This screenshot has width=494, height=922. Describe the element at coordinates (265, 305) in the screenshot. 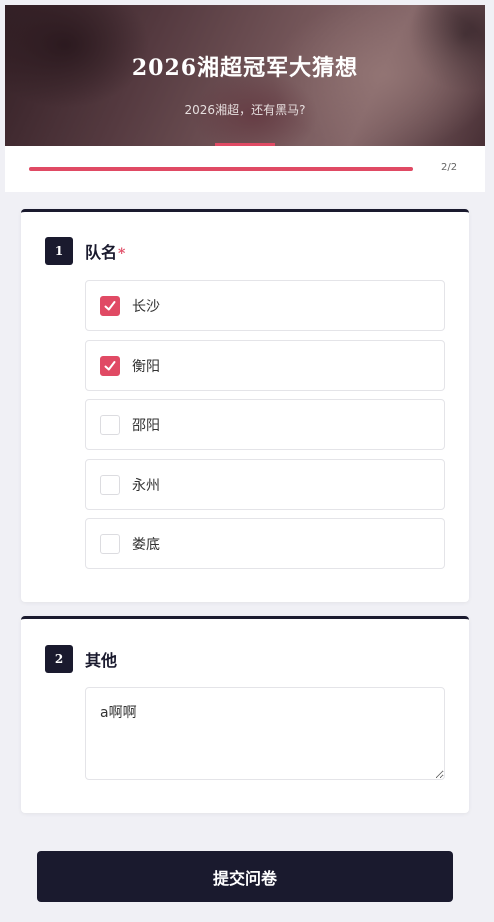

I see `option-changsha: 长沙` at that location.